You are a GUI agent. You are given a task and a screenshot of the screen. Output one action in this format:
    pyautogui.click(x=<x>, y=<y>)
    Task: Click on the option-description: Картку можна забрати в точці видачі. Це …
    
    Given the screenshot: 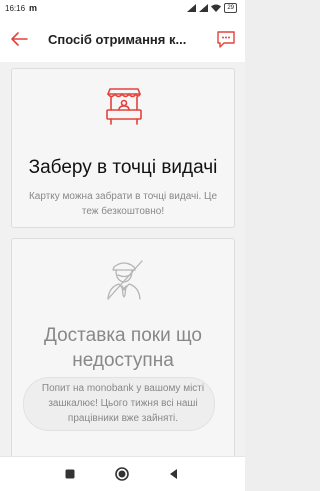 What is the action you would take?
    pyautogui.click(x=123, y=204)
    